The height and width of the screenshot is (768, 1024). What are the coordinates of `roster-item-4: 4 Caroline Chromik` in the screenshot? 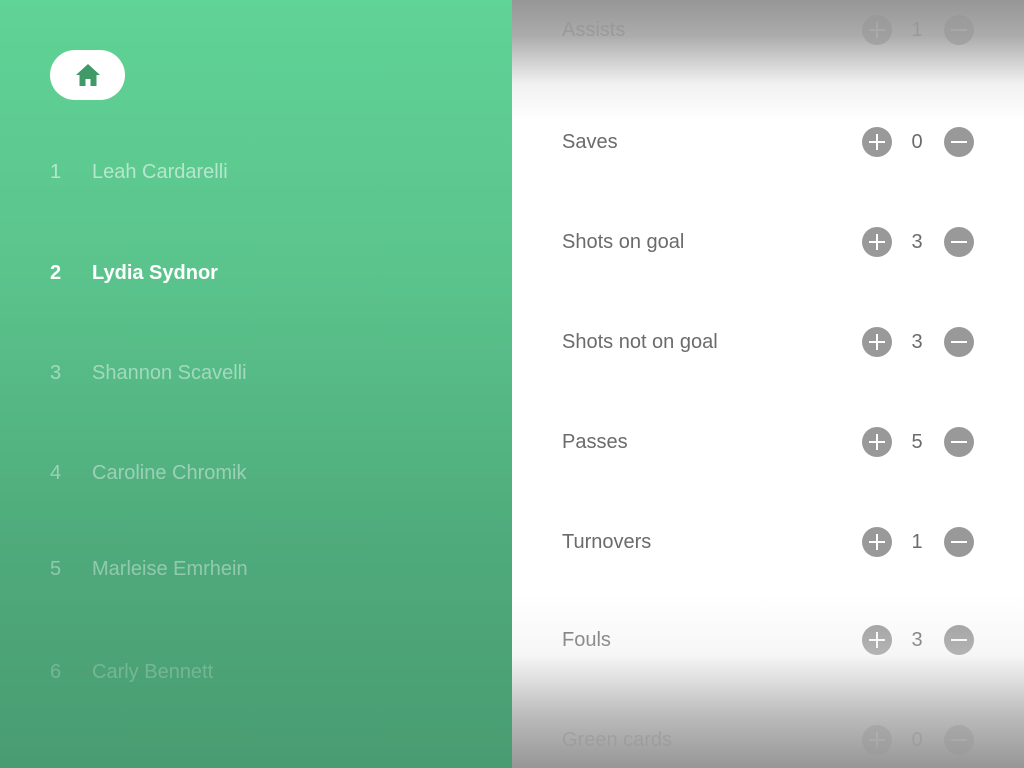 It's located at (148, 473).